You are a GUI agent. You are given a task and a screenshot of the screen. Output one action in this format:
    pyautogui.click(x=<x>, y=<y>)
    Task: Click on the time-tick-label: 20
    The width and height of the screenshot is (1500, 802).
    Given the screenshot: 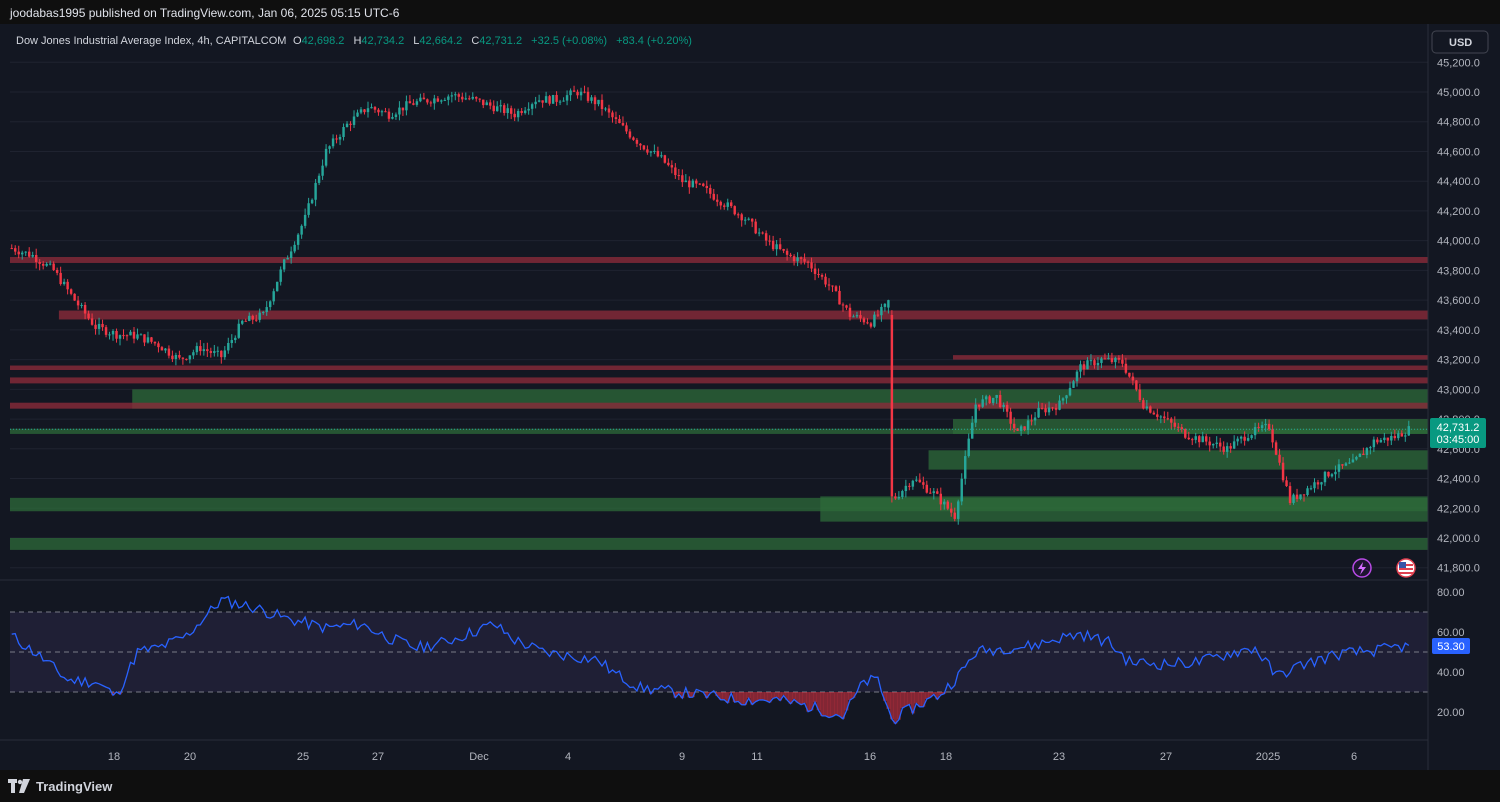 What is the action you would take?
    pyautogui.click(x=190, y=757)
    